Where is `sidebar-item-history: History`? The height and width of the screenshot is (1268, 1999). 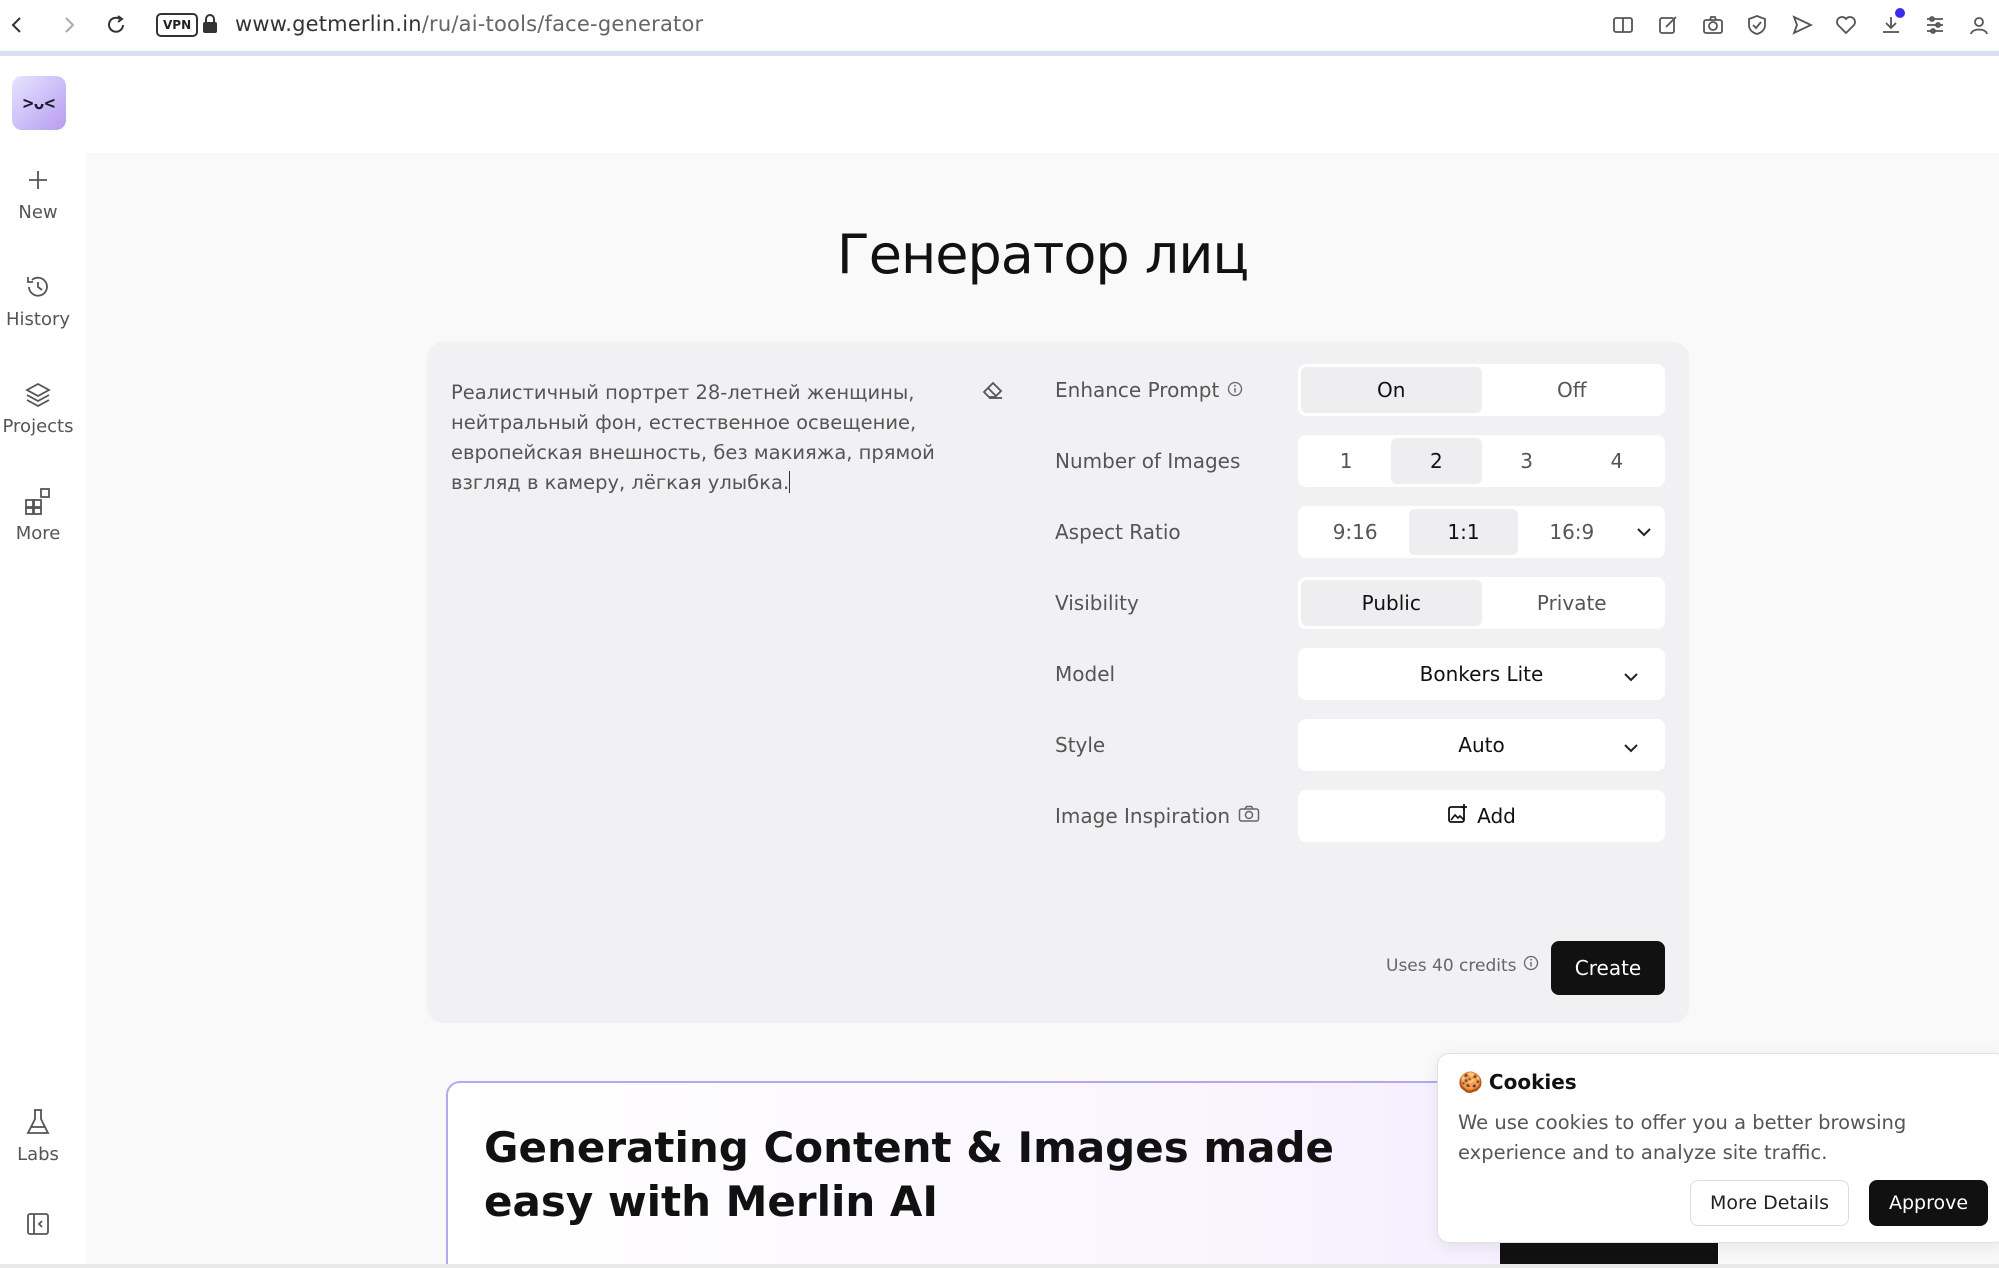
sidebar-item-history: History is located at coordinates (38, 299).